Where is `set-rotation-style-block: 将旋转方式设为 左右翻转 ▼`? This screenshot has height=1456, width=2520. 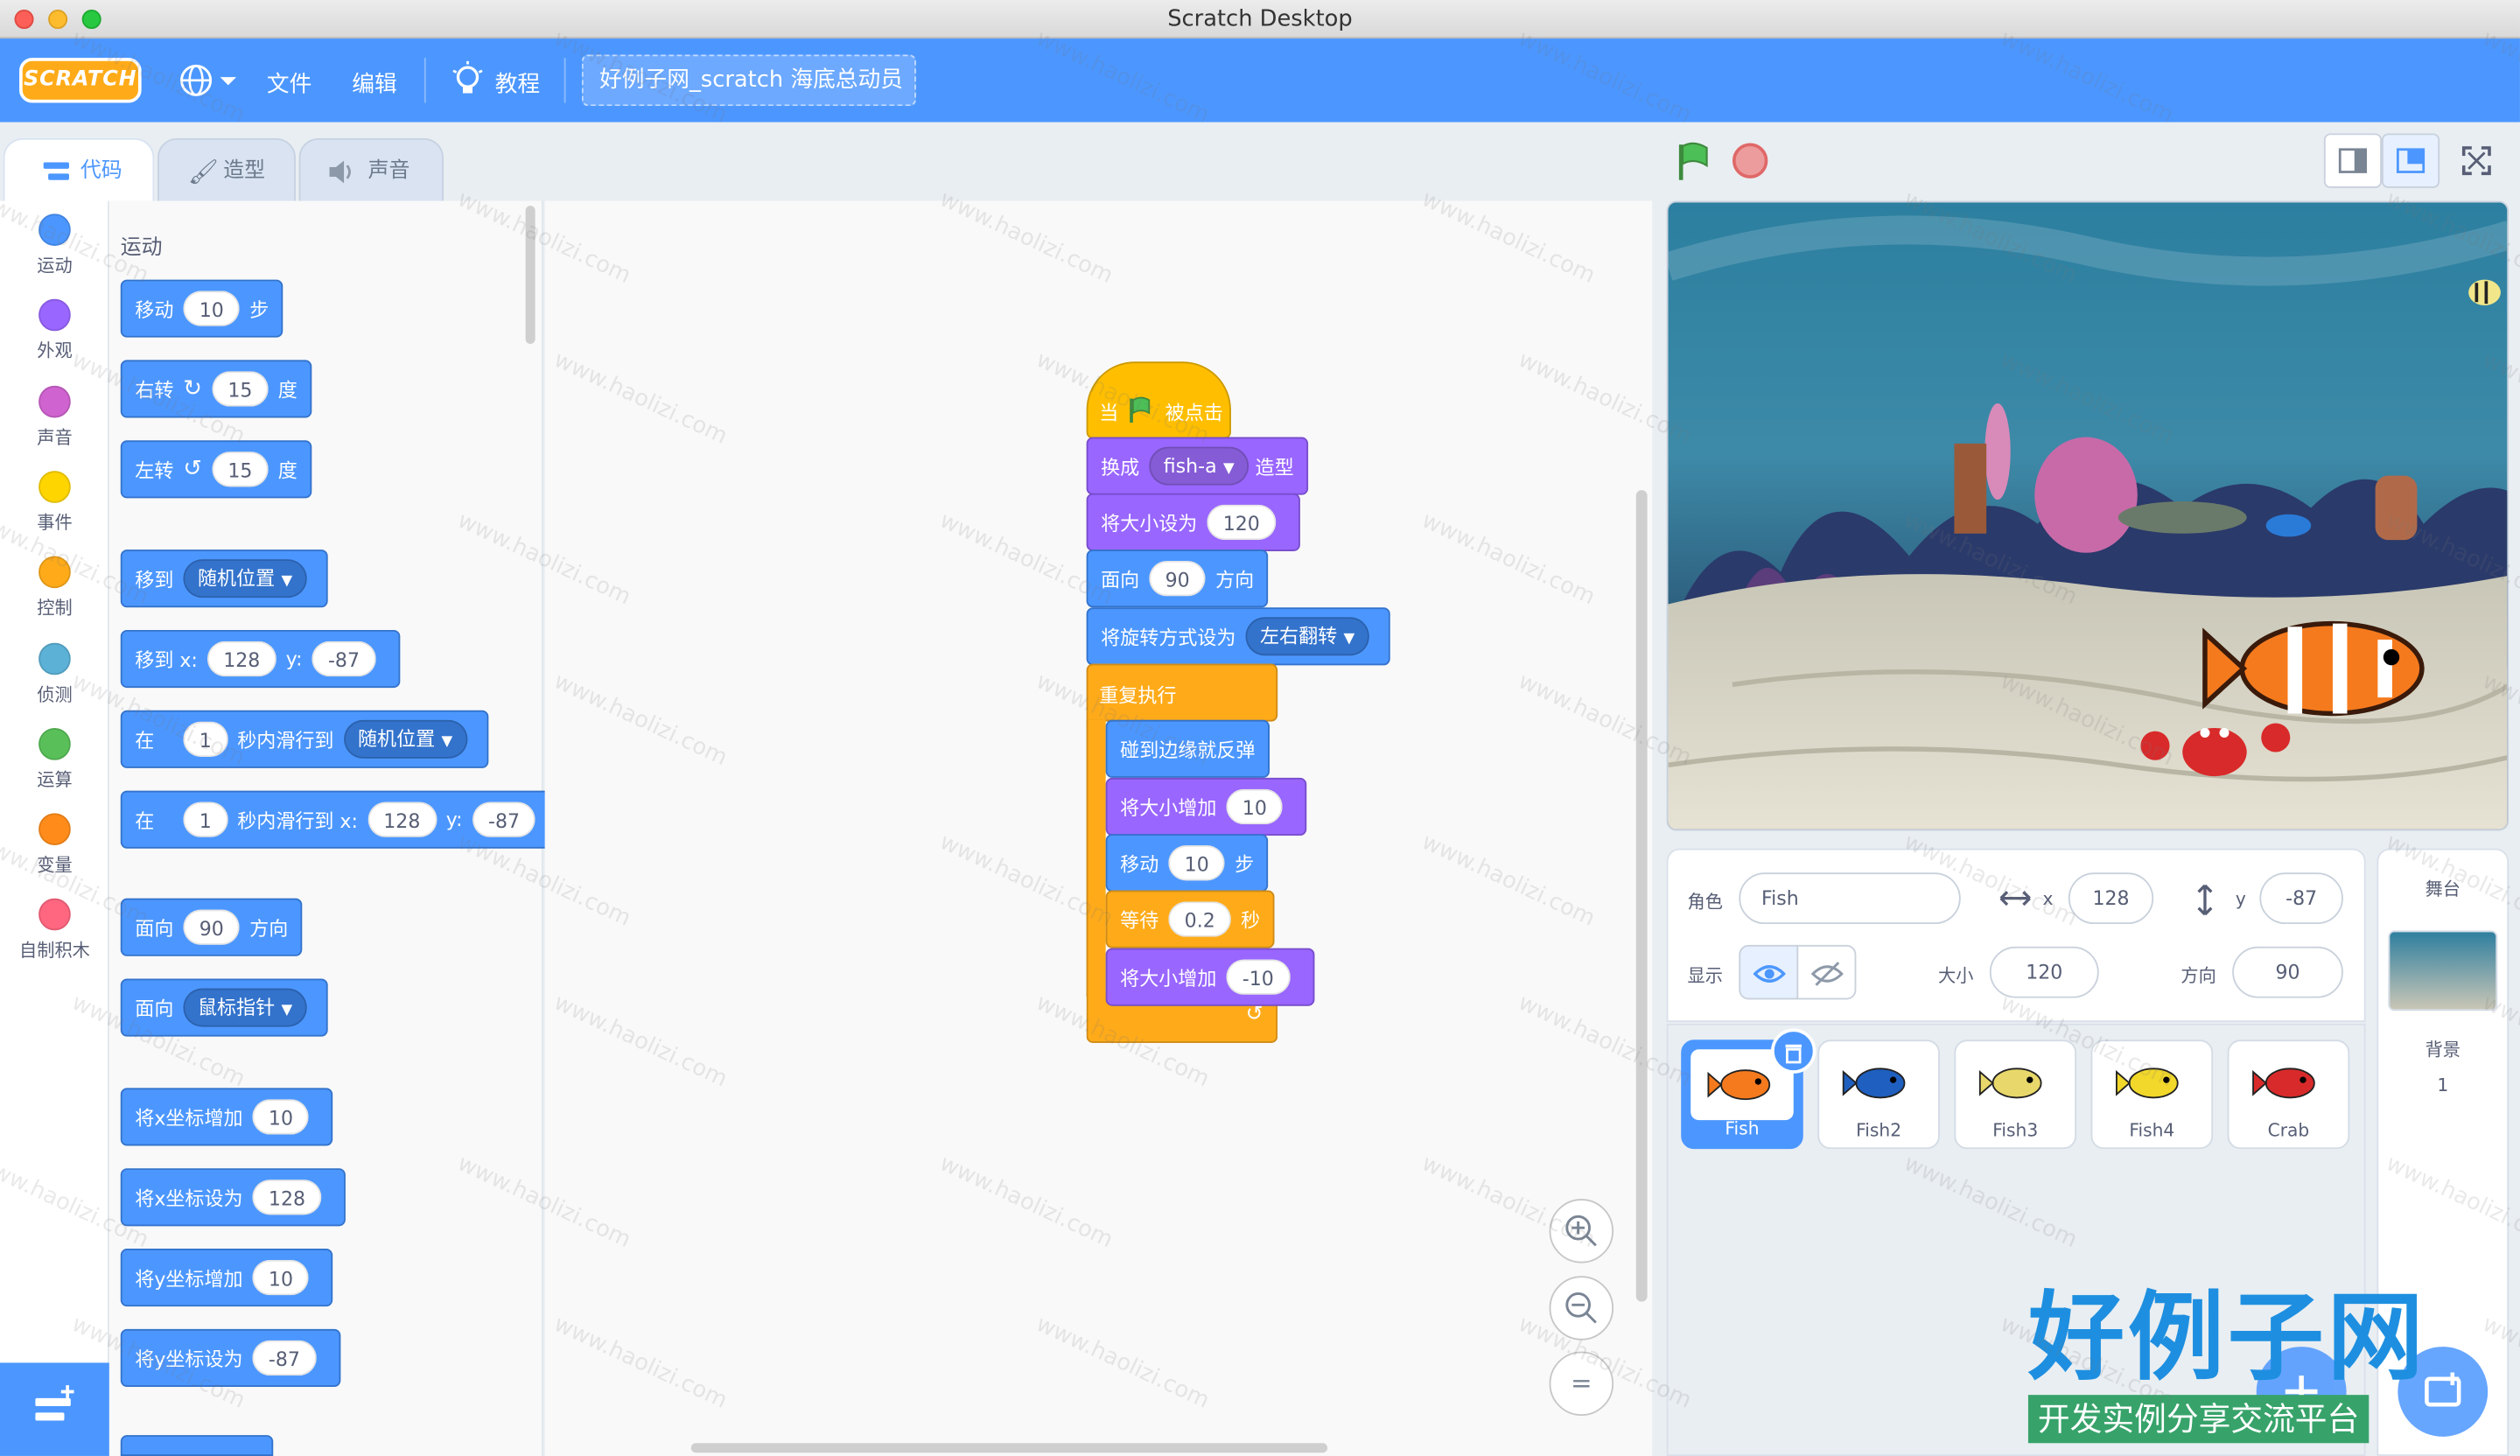
set-rotation-style-block: 将旋转方式设为 左右翻转 ▼ is located at coordinates (1238, 636).